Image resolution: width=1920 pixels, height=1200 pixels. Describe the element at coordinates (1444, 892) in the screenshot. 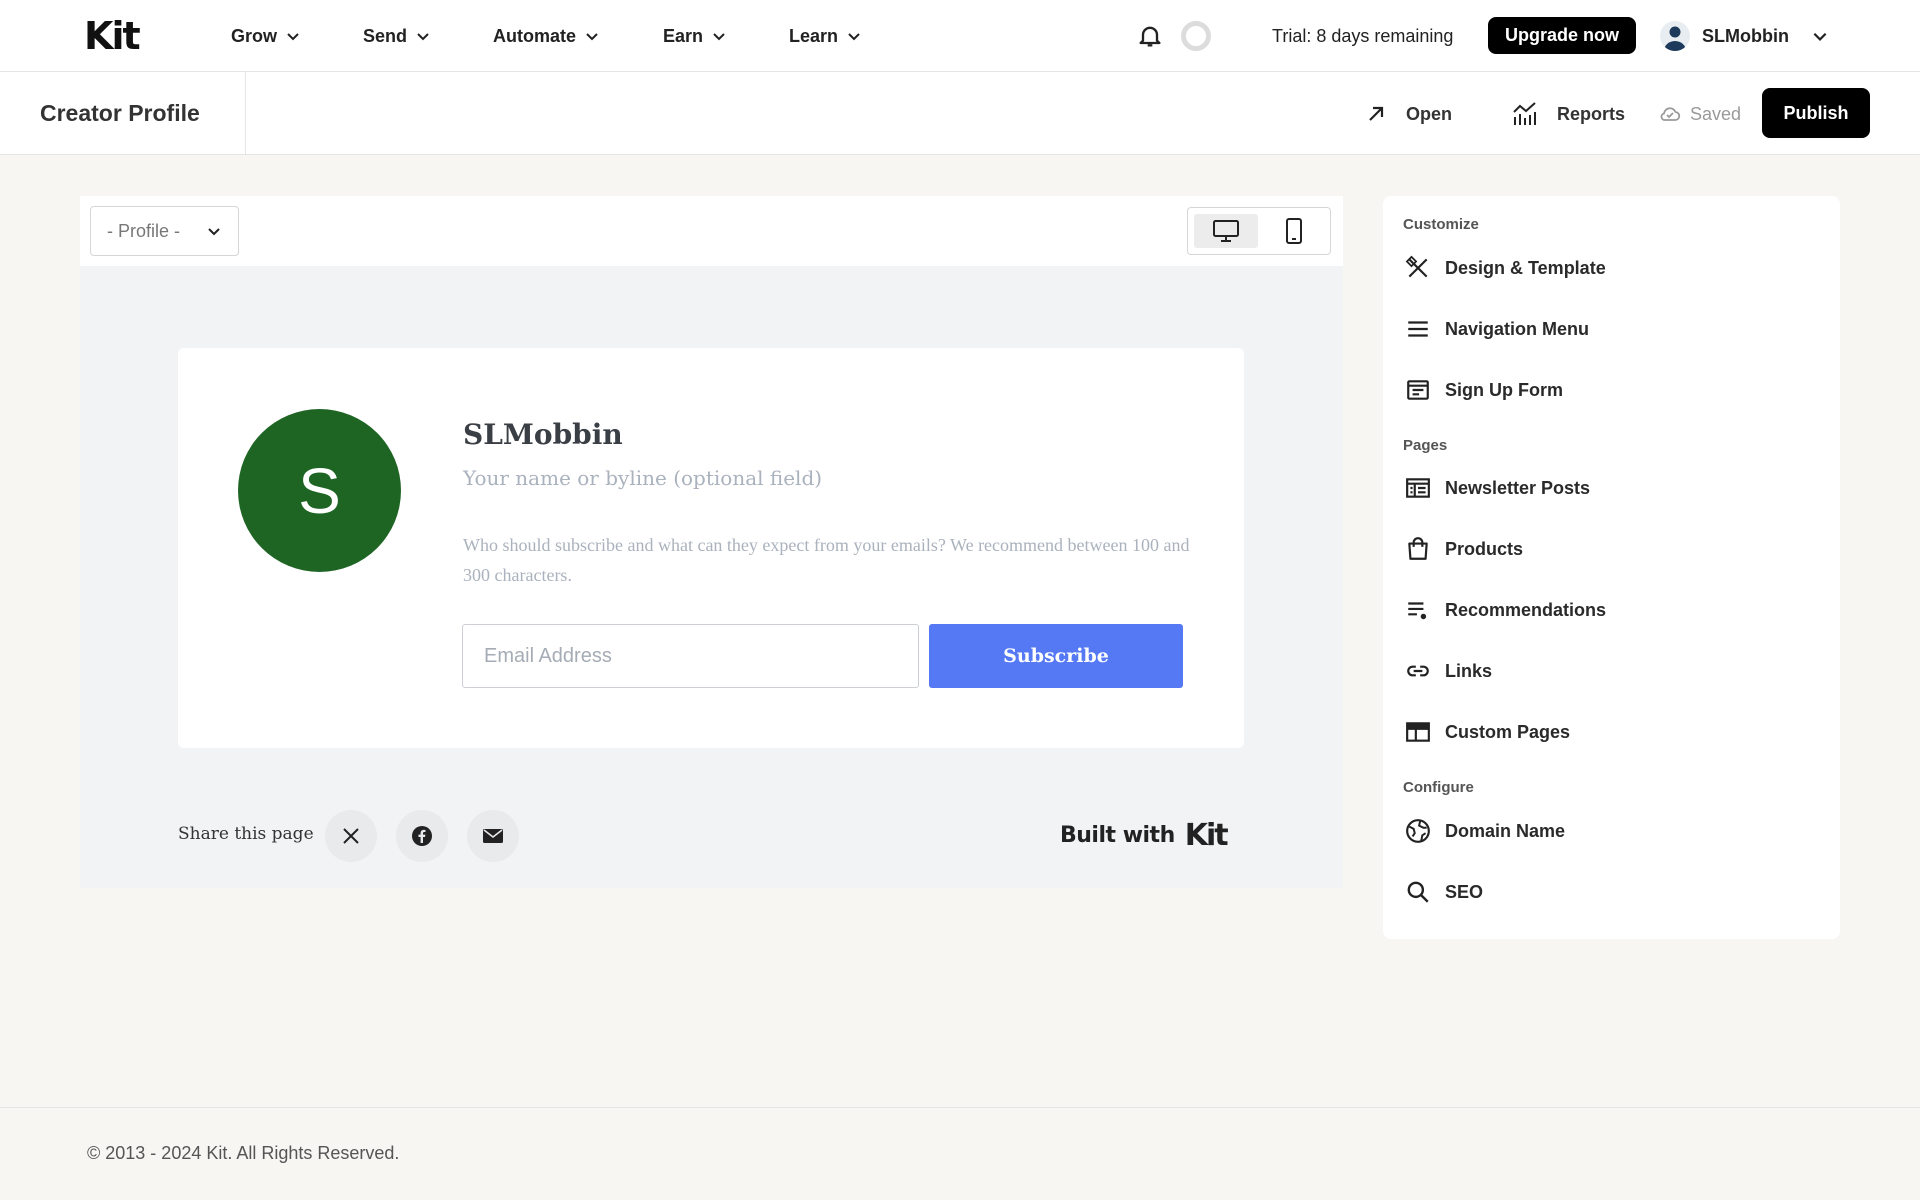

I see `panel-item-seo: SEO` at that location.